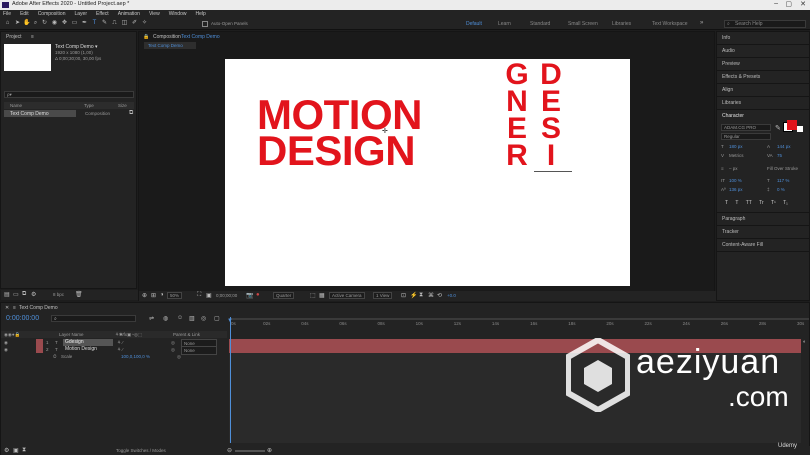 This screenshot has height=455, width=810. What do you see at coordinates (39, 342) in the screenshot?
I see `label-color-swatch` at bounding box center [39, 342].